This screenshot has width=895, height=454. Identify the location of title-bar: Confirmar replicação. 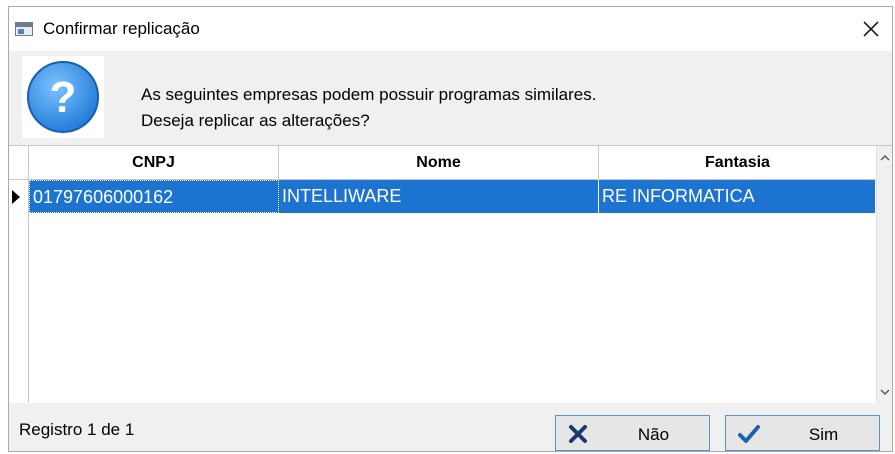
(450, 29).